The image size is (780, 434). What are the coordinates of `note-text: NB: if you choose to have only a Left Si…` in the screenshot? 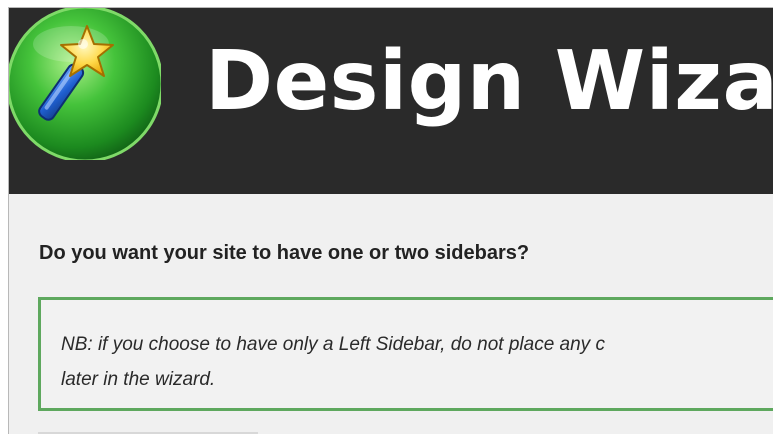 It's located at (417, 362).